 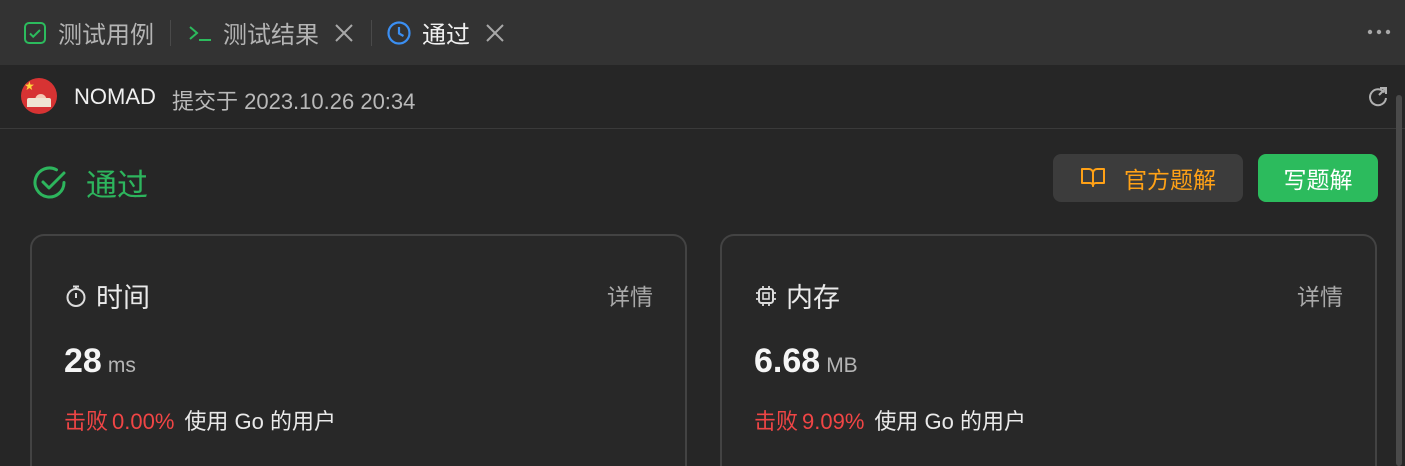 I want to click on tab-label: 通过, so click(x=446, y=35).